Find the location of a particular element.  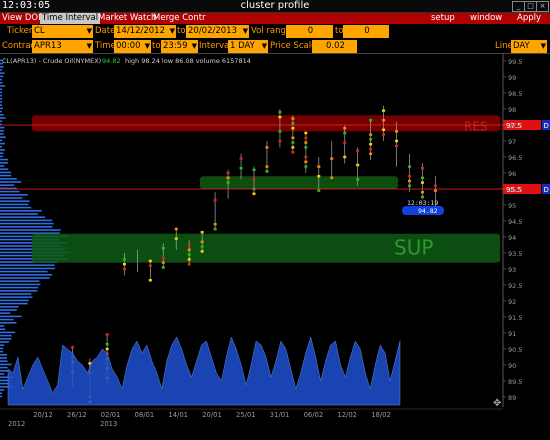

title-bar: 12:03:05 cluster profile _ □ × is located at coordinates (275, 6).